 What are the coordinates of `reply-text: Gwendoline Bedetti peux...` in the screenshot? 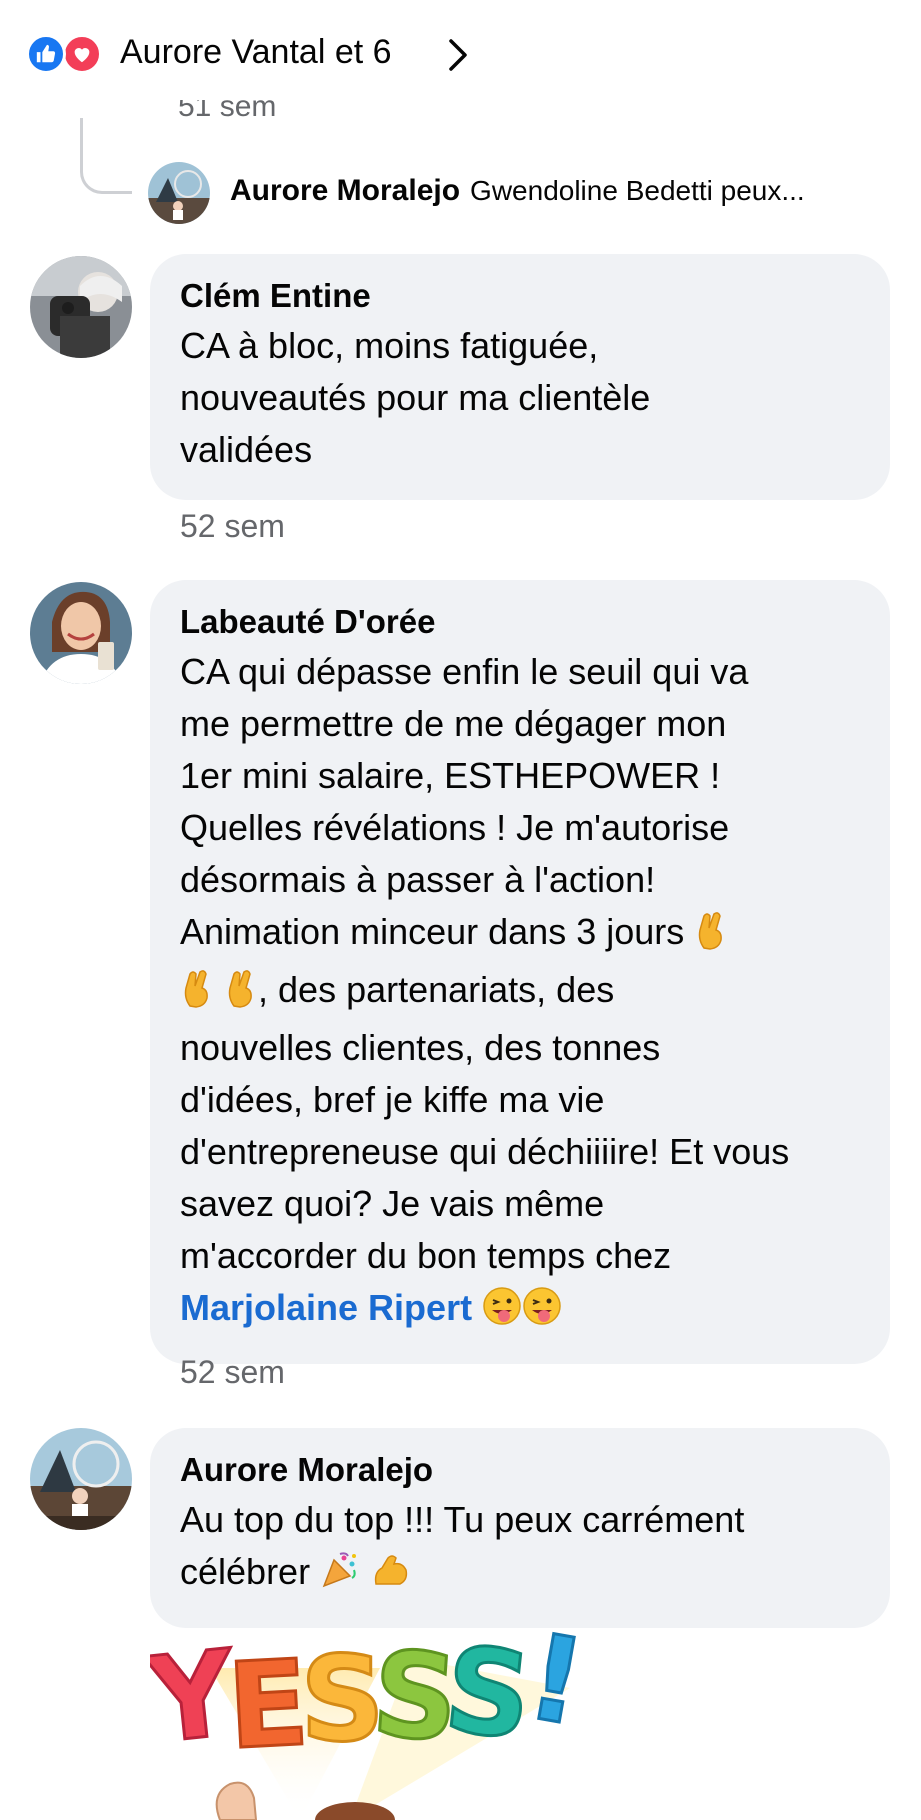 It's located at (637, 190).